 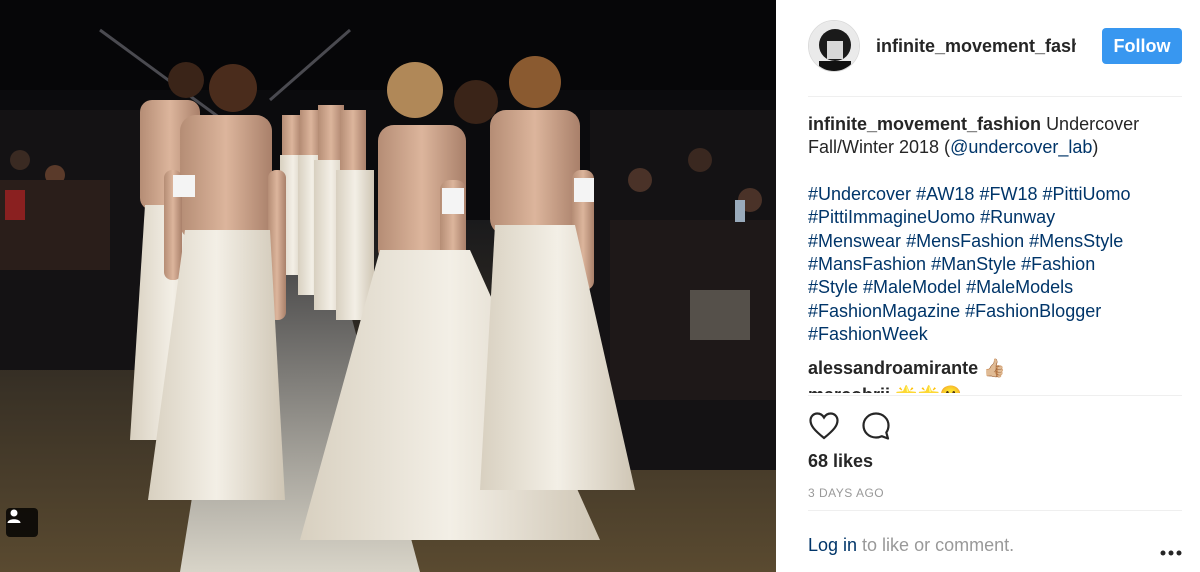 I want to click on hashtag-link: #PittiImmagineUomo, so click(x=891, y=217).